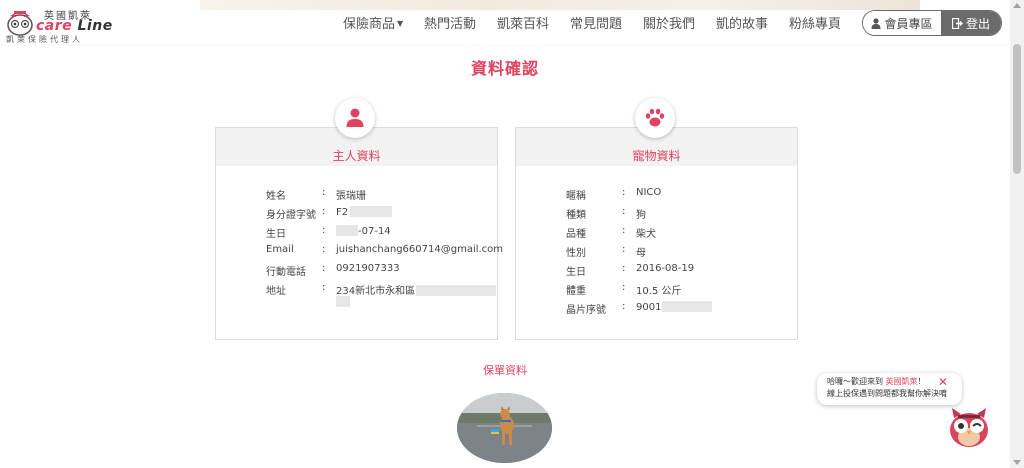  I want to click on pet-badge, so click(655, 118).